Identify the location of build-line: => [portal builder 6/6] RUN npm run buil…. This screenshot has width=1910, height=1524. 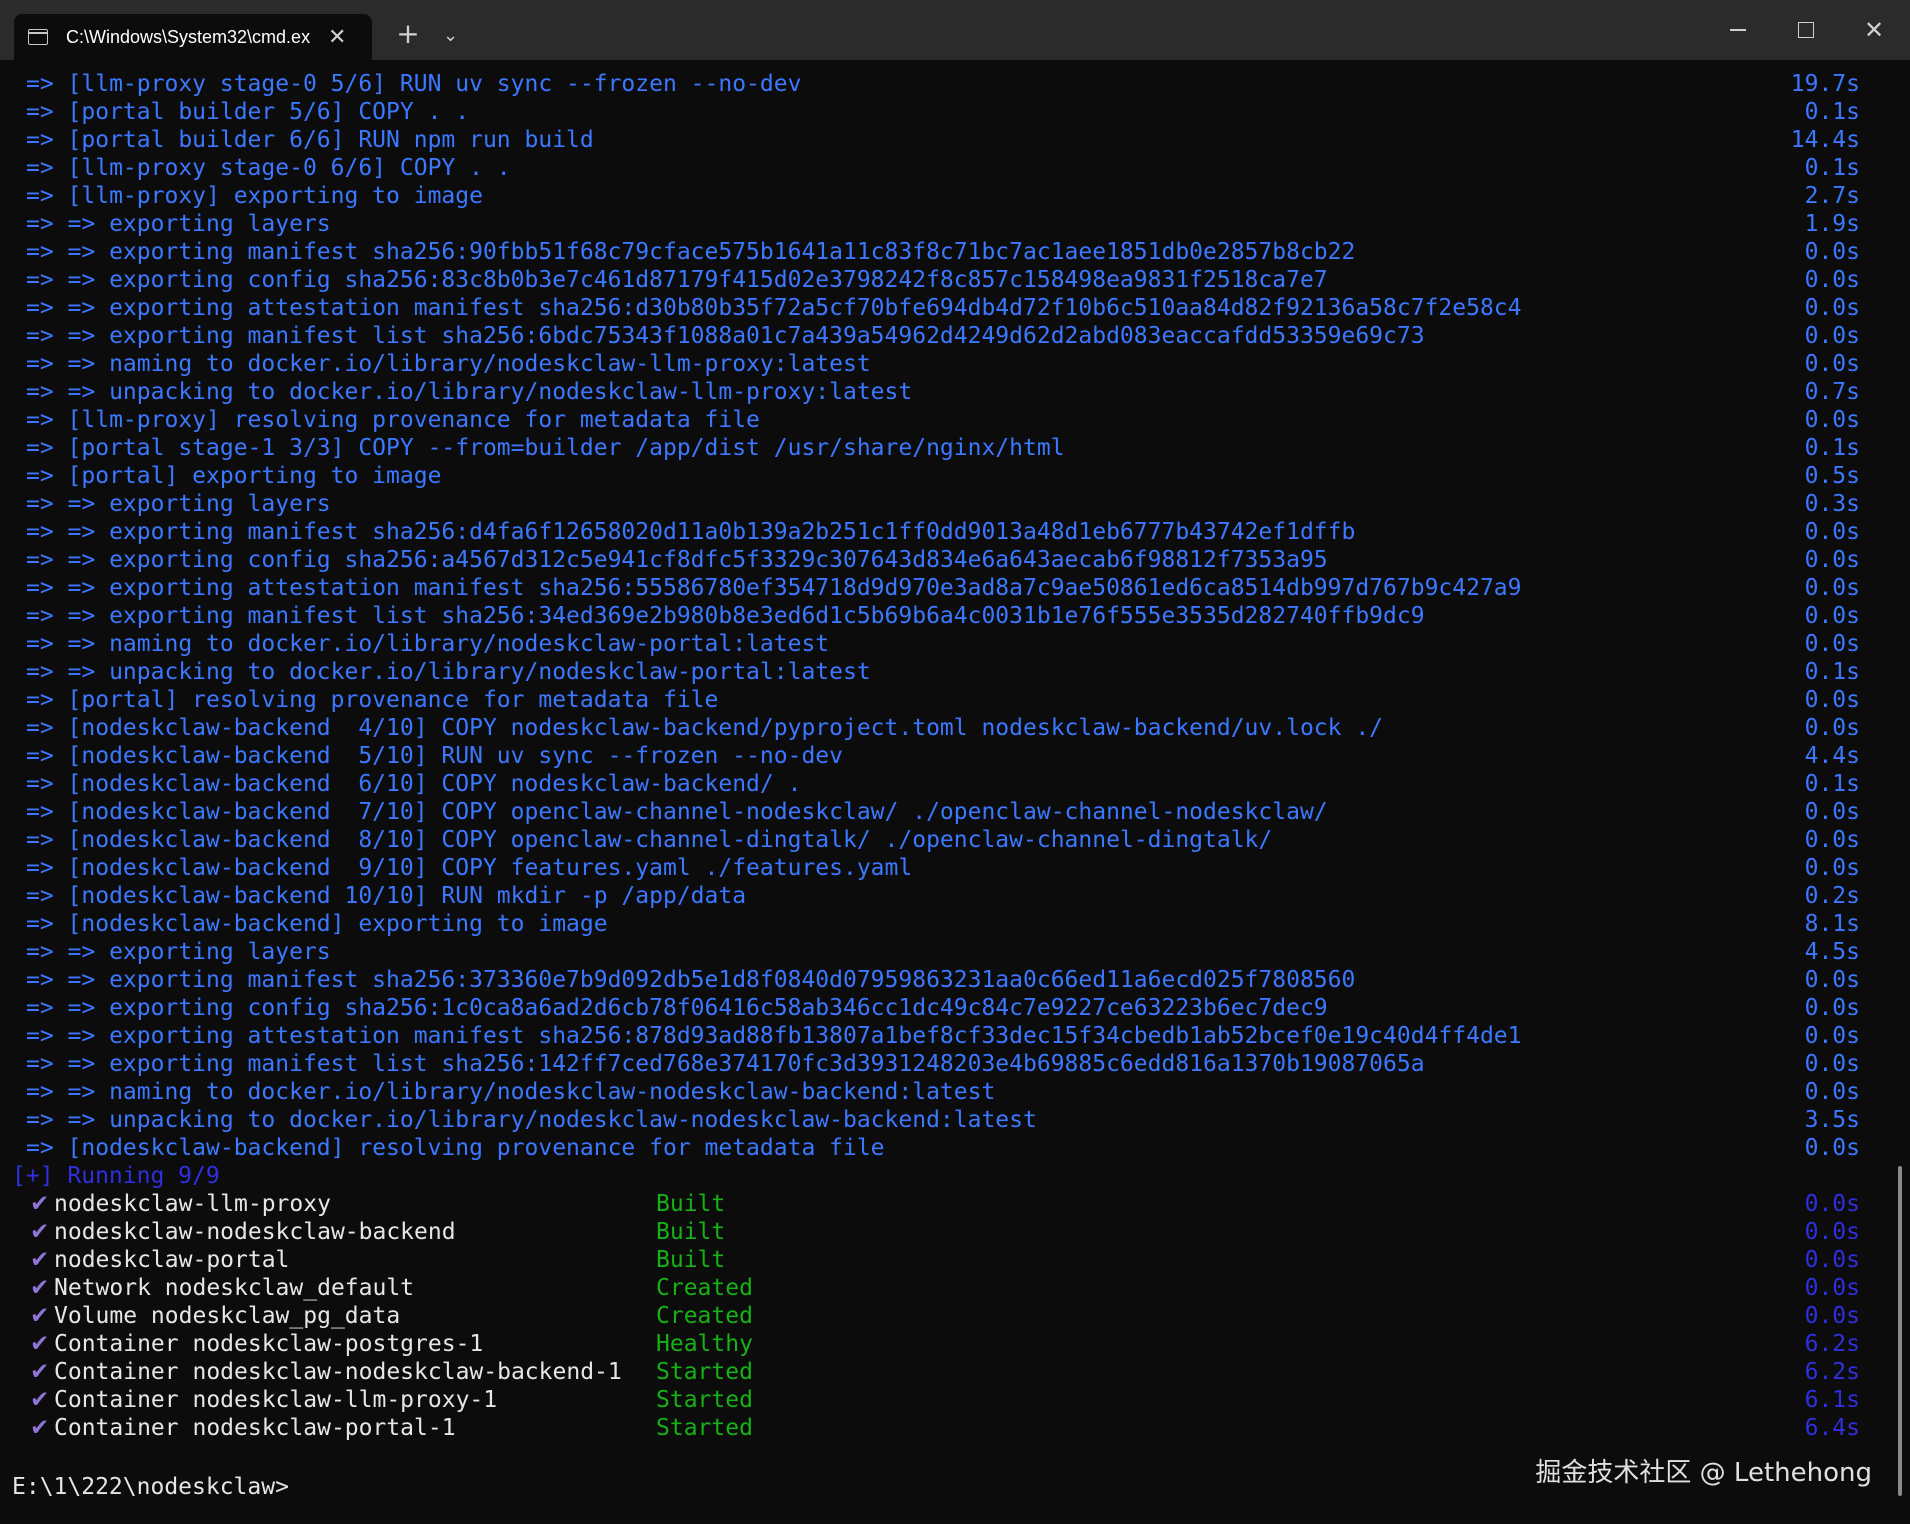
(955, 140).